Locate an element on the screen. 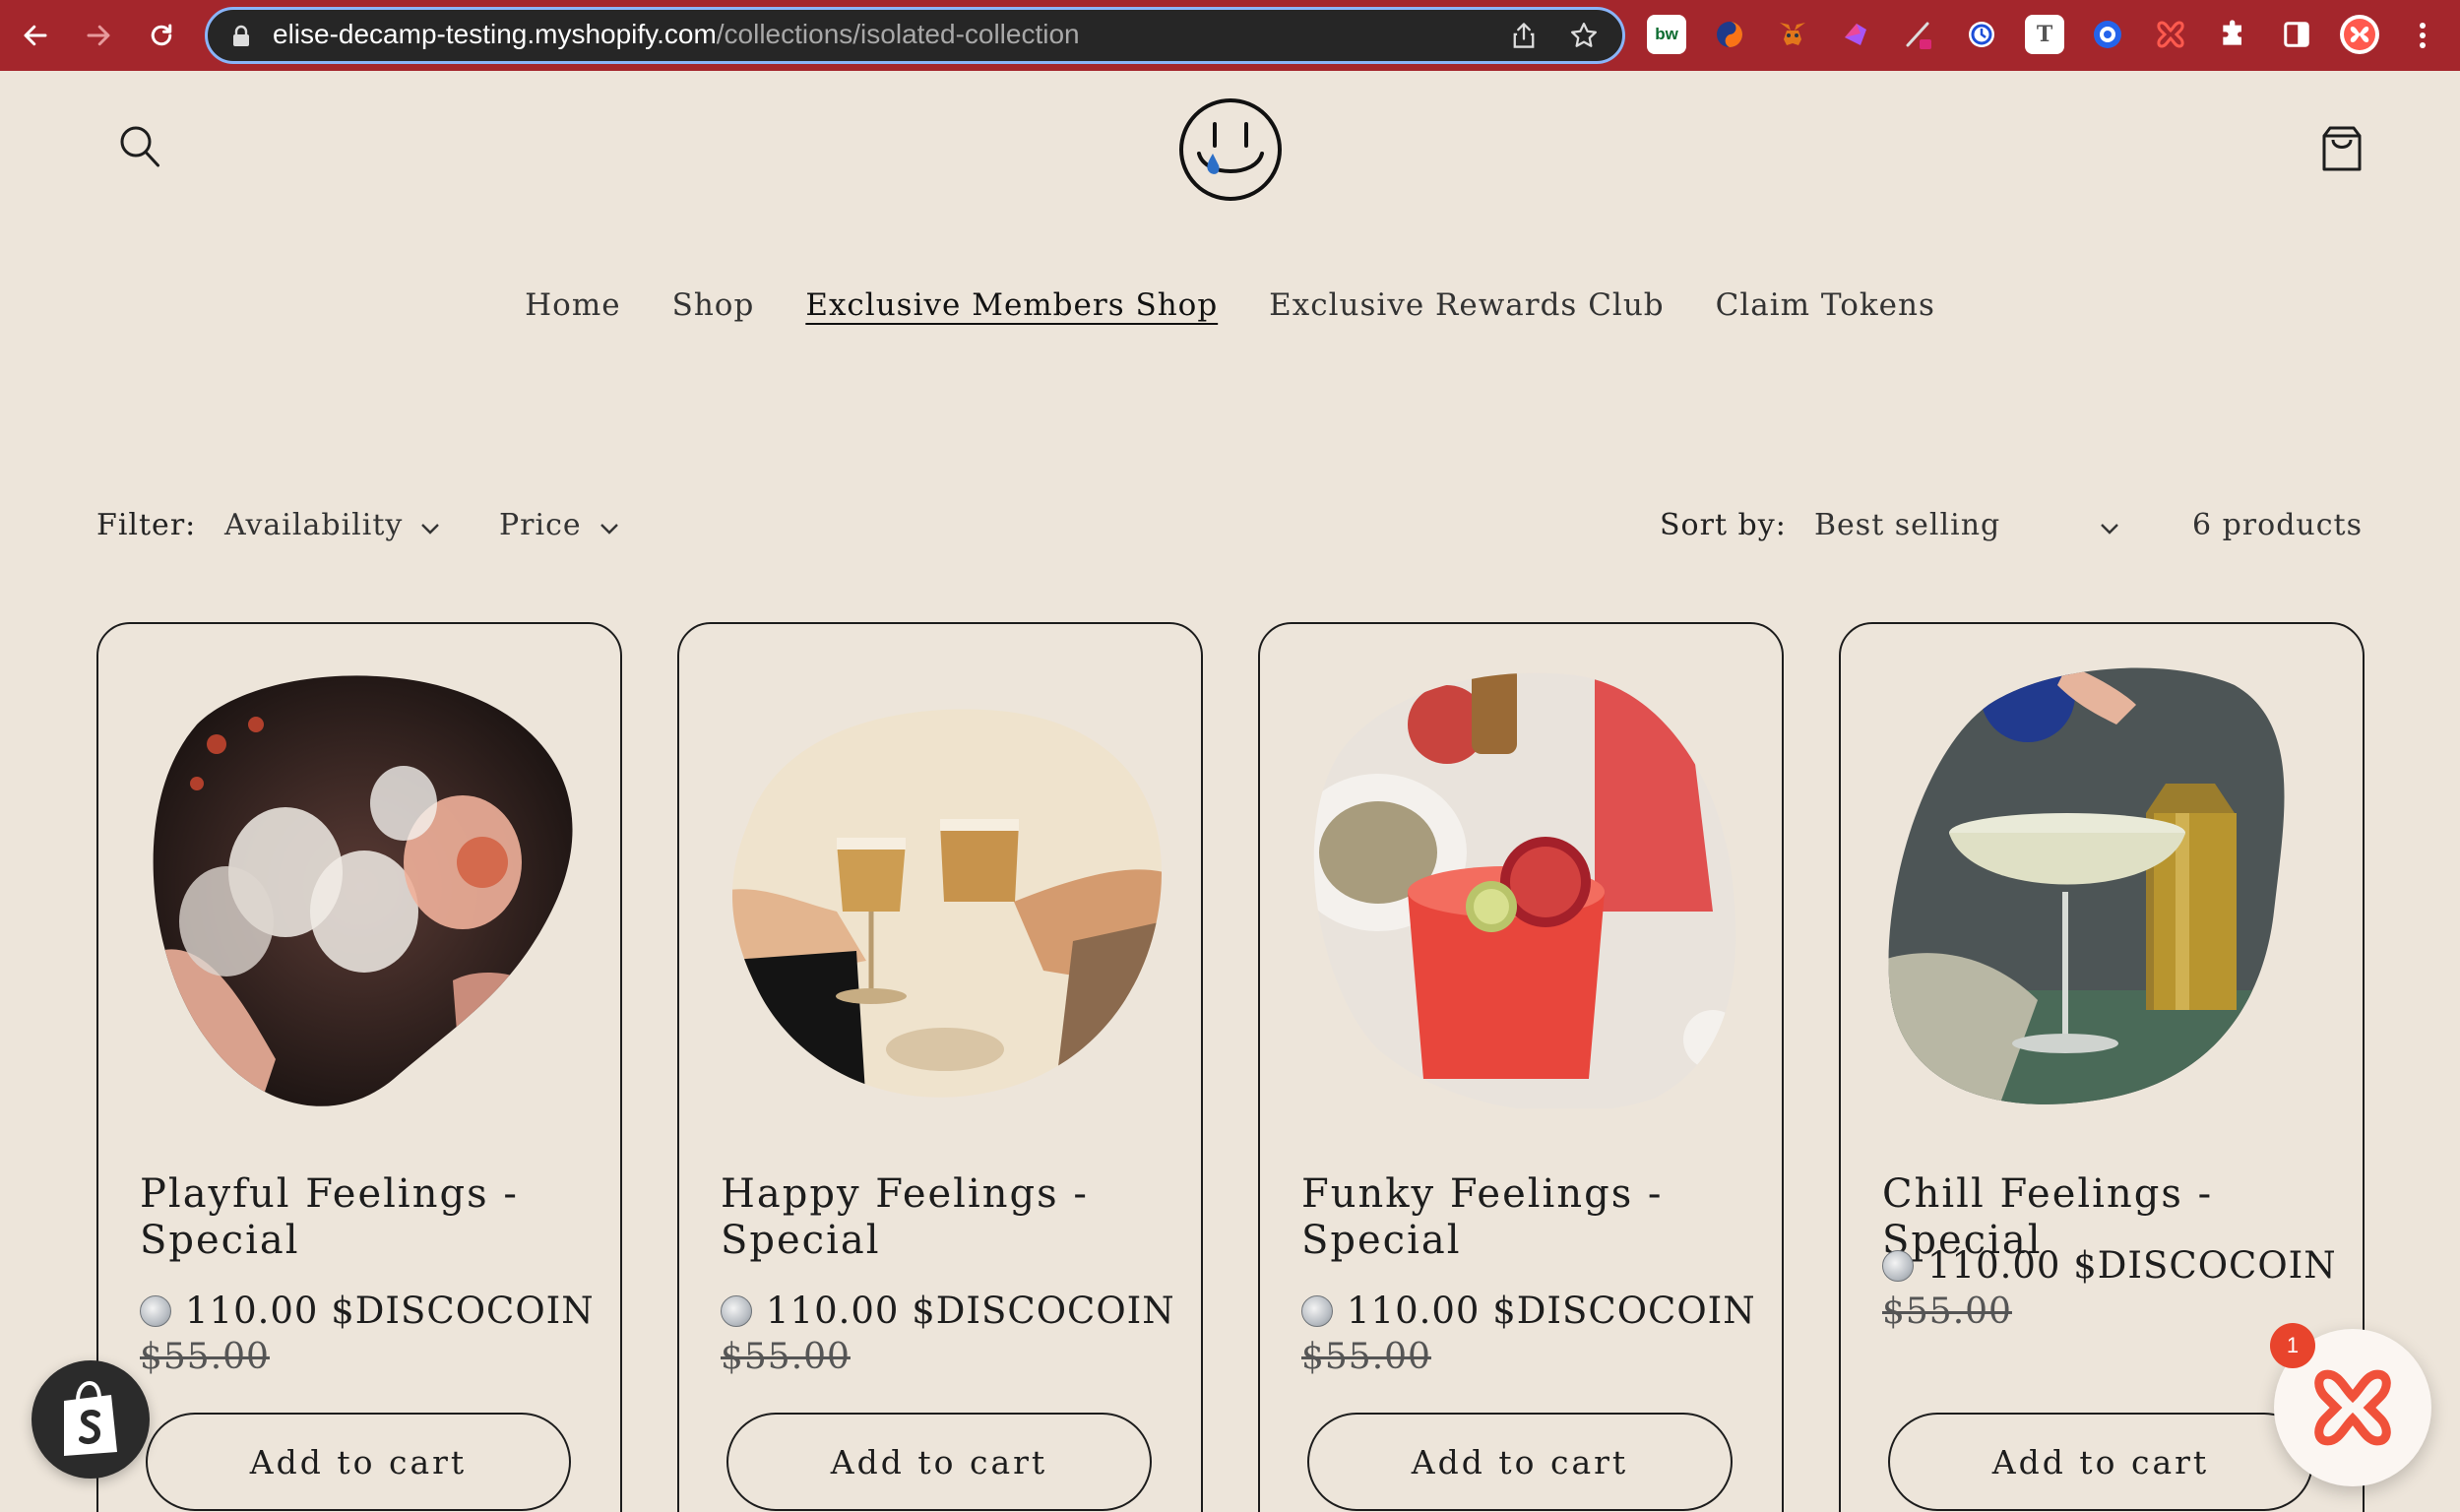 The width and height of the screenshot is (2460, 1512). notification-badge: 1 is located at coordinates (2292, 1345).